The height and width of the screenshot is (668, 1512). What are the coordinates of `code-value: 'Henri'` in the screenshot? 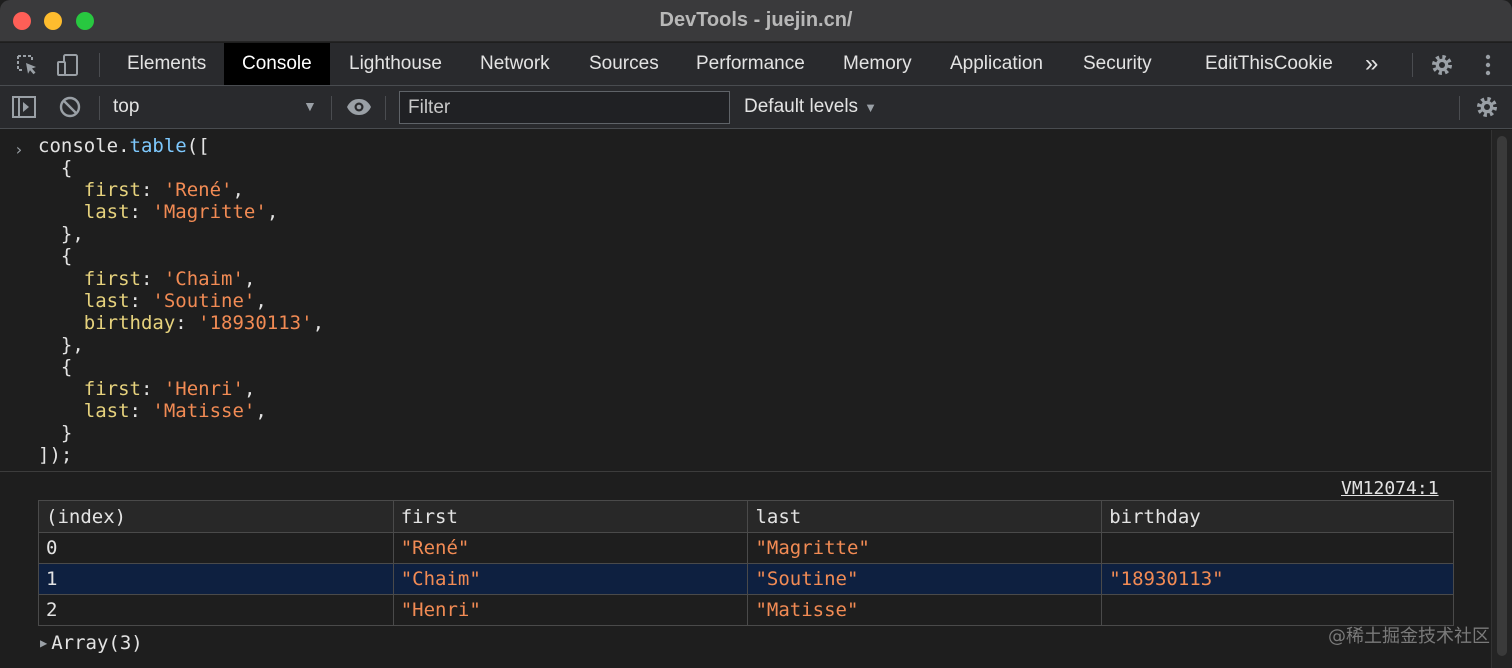 It's located at (203, 389).